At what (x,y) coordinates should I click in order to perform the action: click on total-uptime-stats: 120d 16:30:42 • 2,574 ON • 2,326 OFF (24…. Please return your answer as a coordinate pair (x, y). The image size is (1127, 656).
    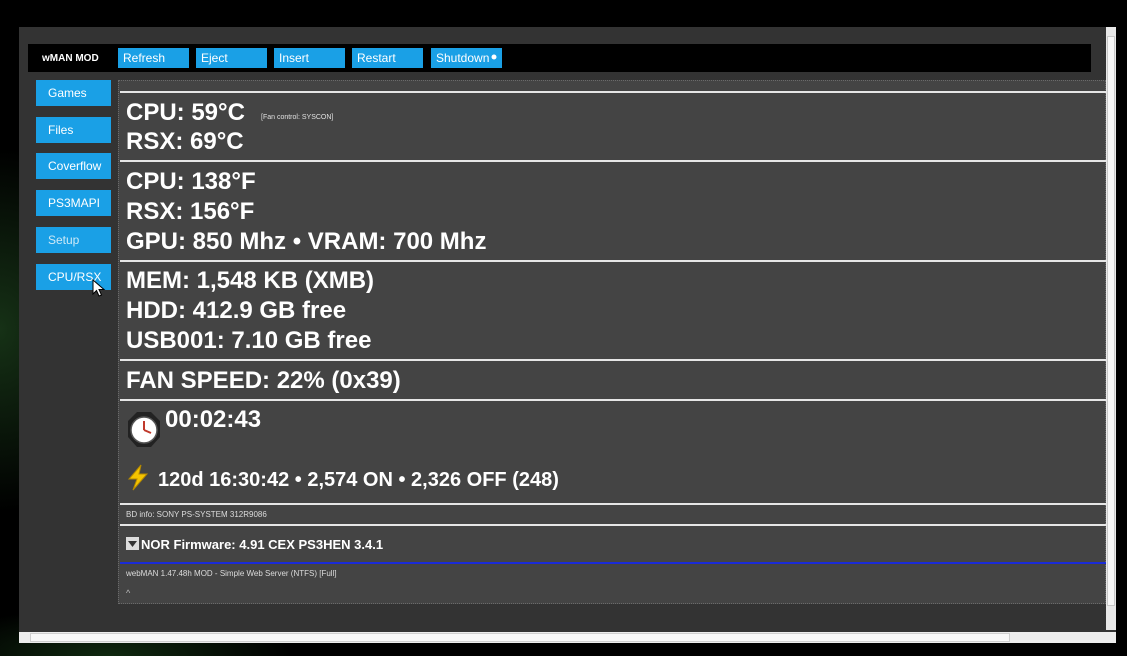
    Looking at the image, I should click on (358, 480).